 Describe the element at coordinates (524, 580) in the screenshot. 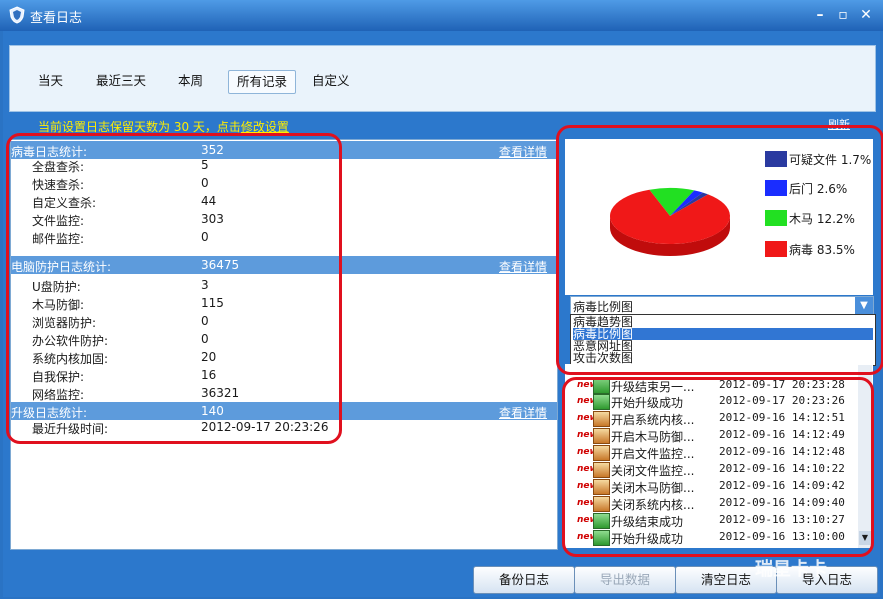

I see `backup-log-button: 备份日志` at that location.